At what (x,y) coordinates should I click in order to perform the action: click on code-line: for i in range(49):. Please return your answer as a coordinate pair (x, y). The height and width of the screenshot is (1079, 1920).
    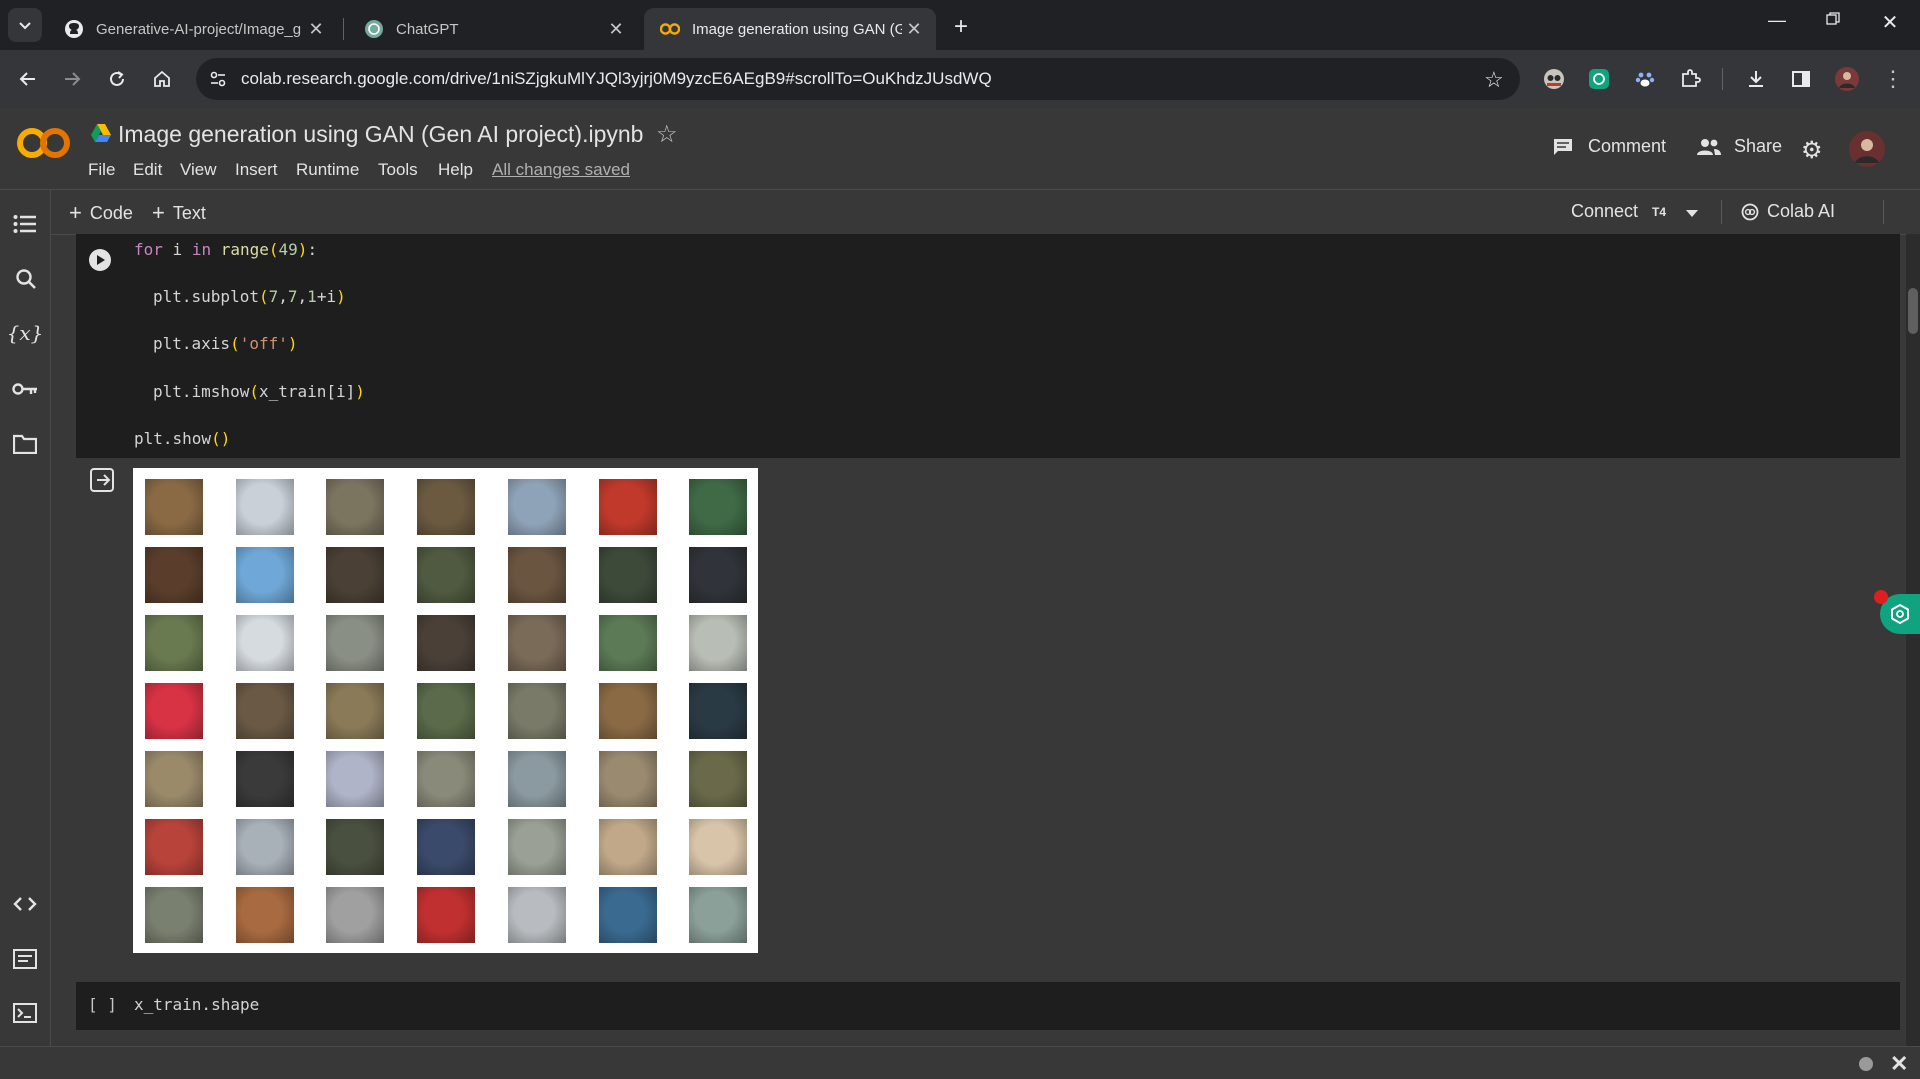
    Looking at the image, I should click on (225, 249).